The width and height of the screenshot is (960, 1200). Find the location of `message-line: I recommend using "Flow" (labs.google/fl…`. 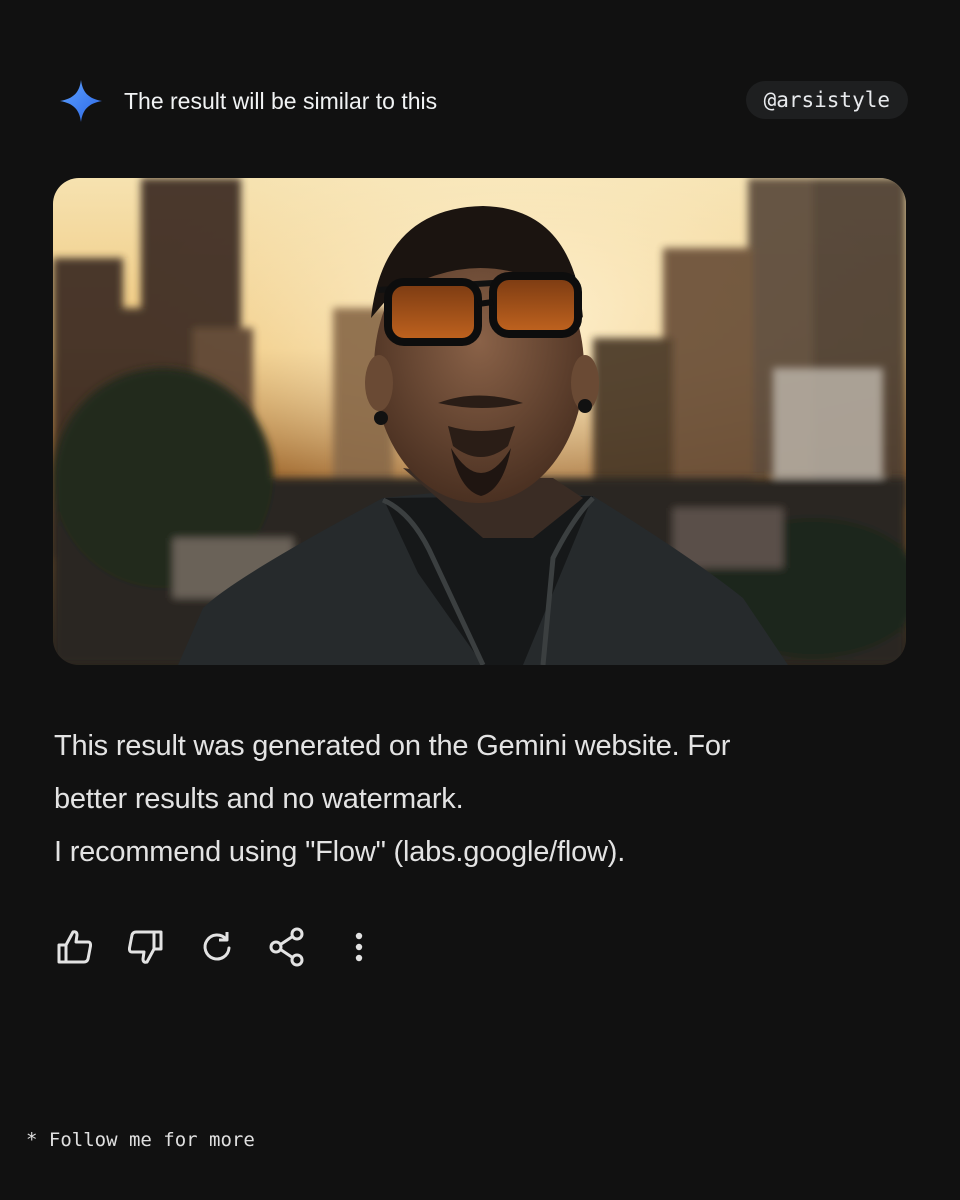

message-line: I recommend using "Flow" (labs.google/fl… is located at coordinates (340, 852).